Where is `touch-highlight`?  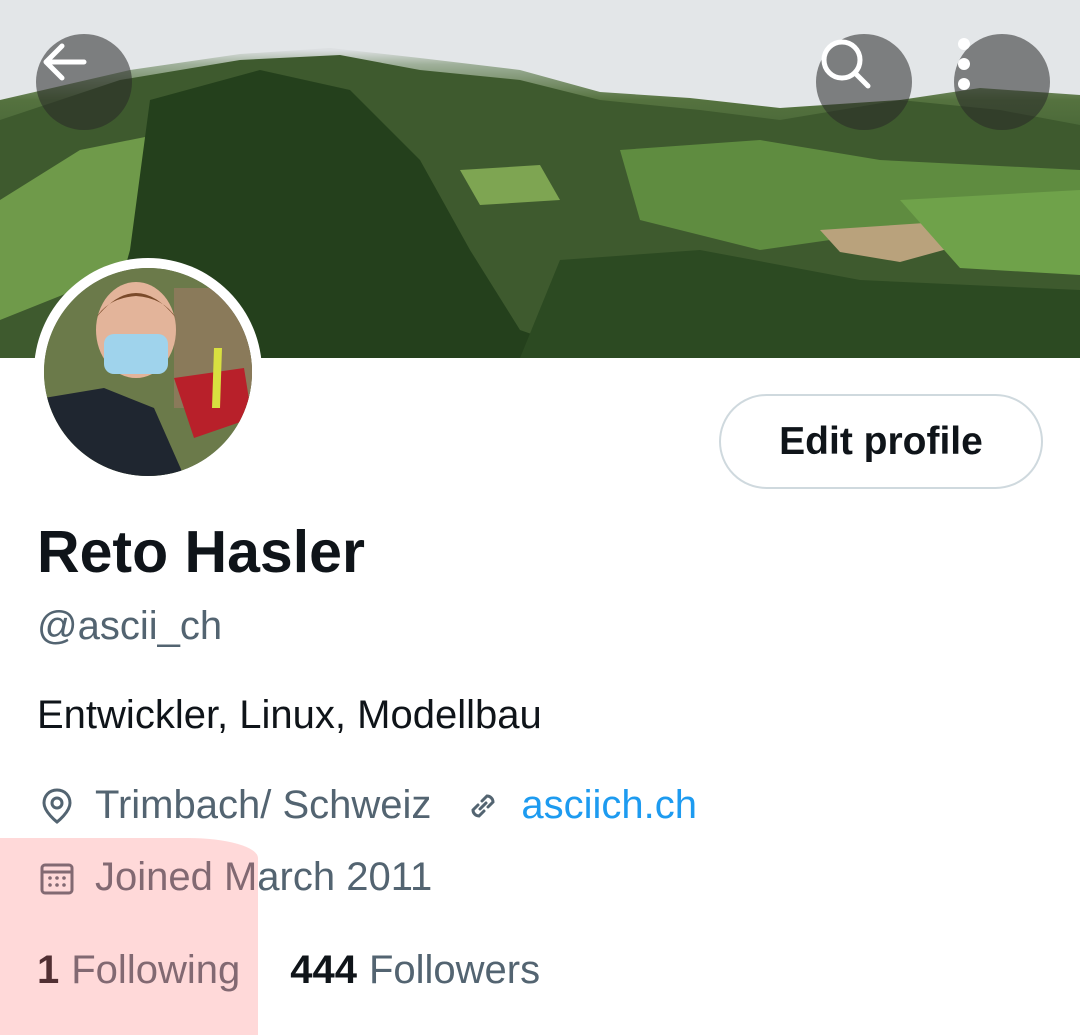
touch-highlight is located at coordinates (129, 936).